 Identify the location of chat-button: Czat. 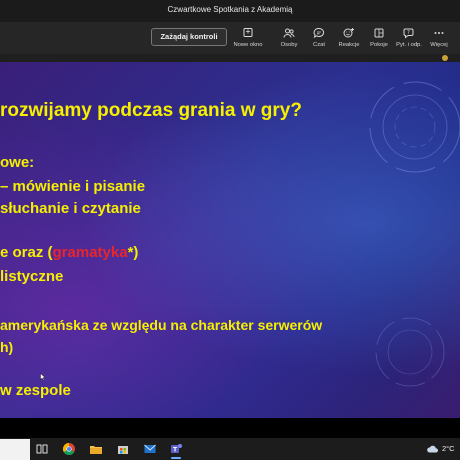
(319, 40).